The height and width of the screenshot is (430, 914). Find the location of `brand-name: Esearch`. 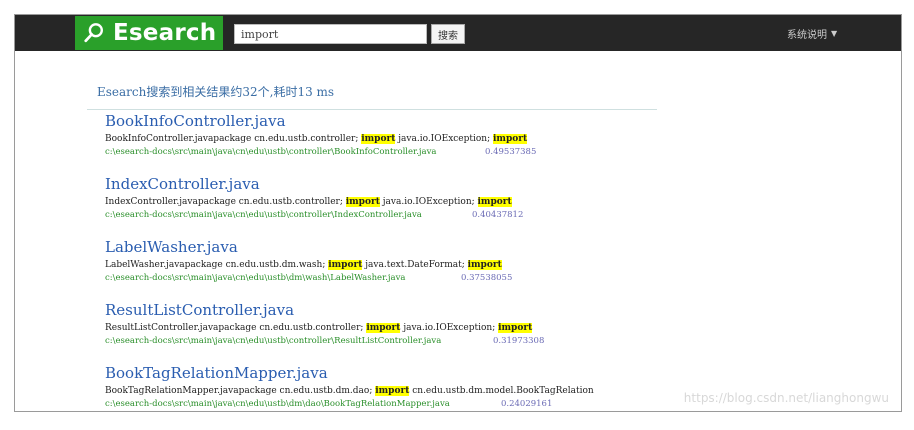

brand-name: Esearch is located at coordinates (165, 33).